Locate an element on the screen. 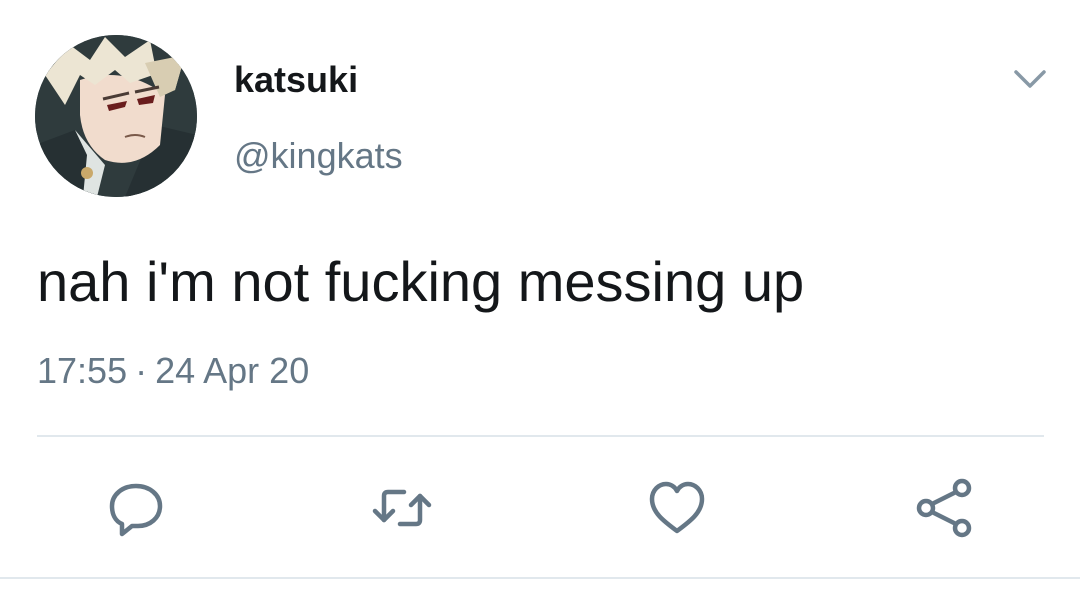 This screenshot has width=1080, height=597. user-handle: @kingkats is located at coordinates (318, 156).